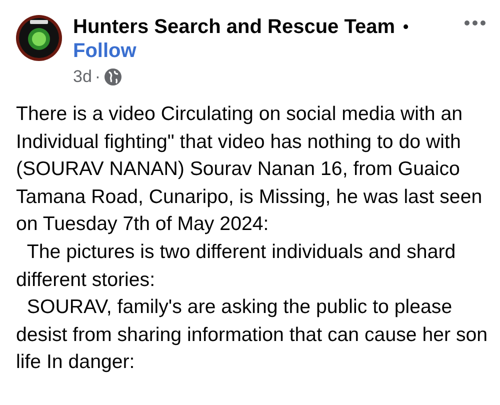 Image resolution: width=500 pixels, height=405 pixels. What do you see at coordinates (39, 38) in the screenshot?
I see `page-logo` at bounding box center [39, 38].